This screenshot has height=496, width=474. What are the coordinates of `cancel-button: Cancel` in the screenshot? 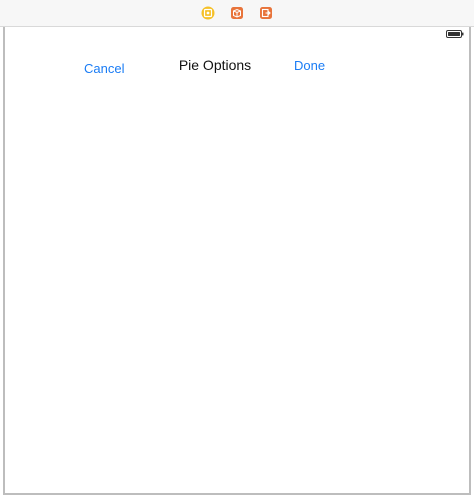 It's located at (104, 68).